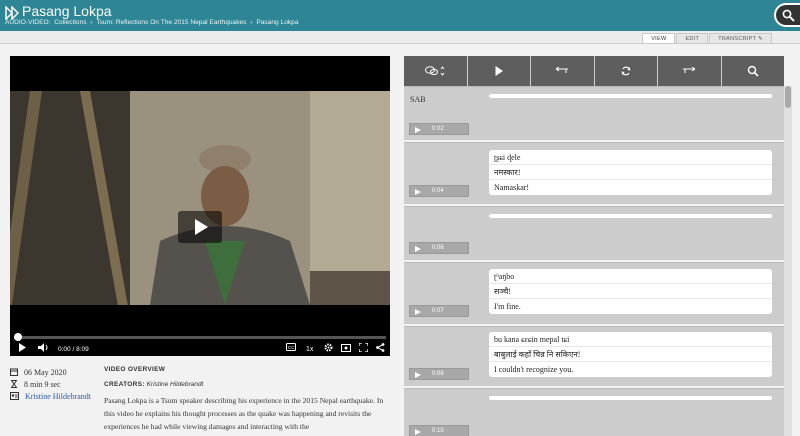  I want to click on search-icon, so click(788, 15).